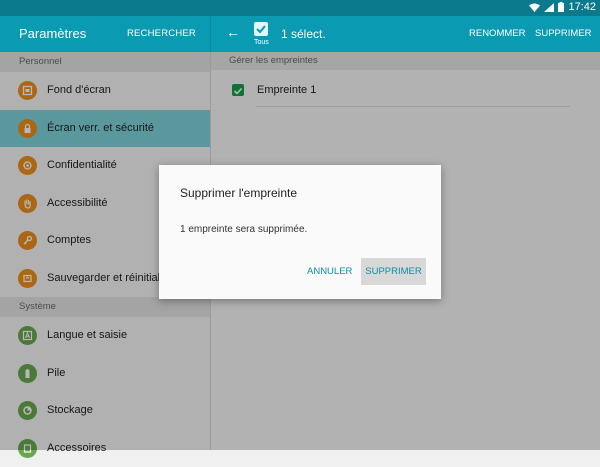 This screenshot has width=600, height=467. What do you see at coordinates (52, 33) in the screenshot?
I see `app-title: Paramètres` at bounding box center [52, 33].